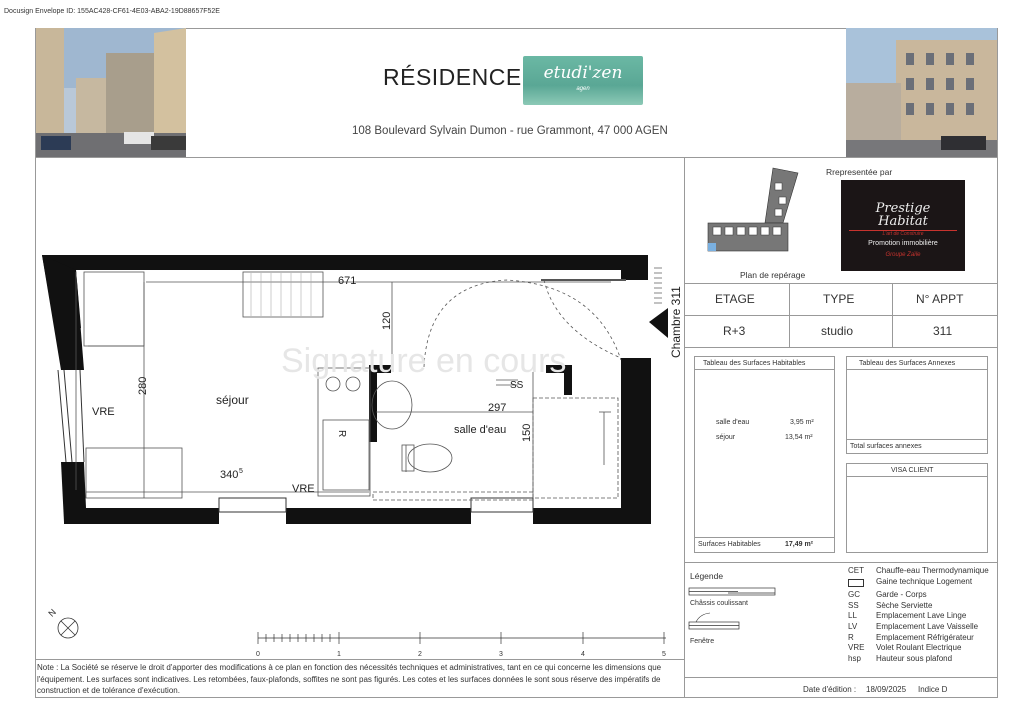 Image resolution: width=1024 pixels, height=723 pixels. Describe the element at coordinates (924, 581) in the screenshot. I see `legend-desc-1: Gaine technique Logement` at that location.